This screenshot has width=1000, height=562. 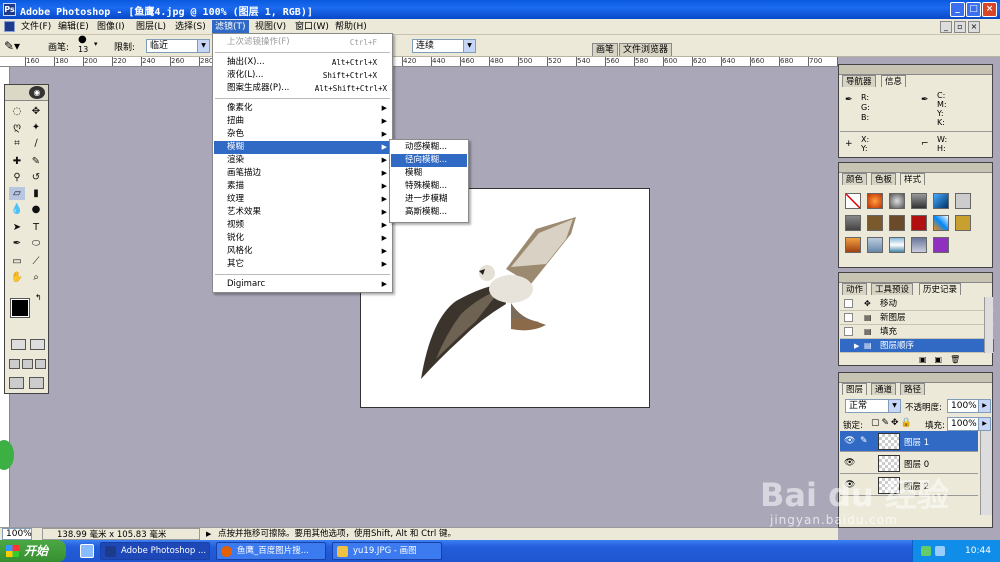 What do you see at coordinates (429, 199) in the screenshot?
I see `menu-item-blur-more: 进一步模糊` at bounding box center [429, 199].